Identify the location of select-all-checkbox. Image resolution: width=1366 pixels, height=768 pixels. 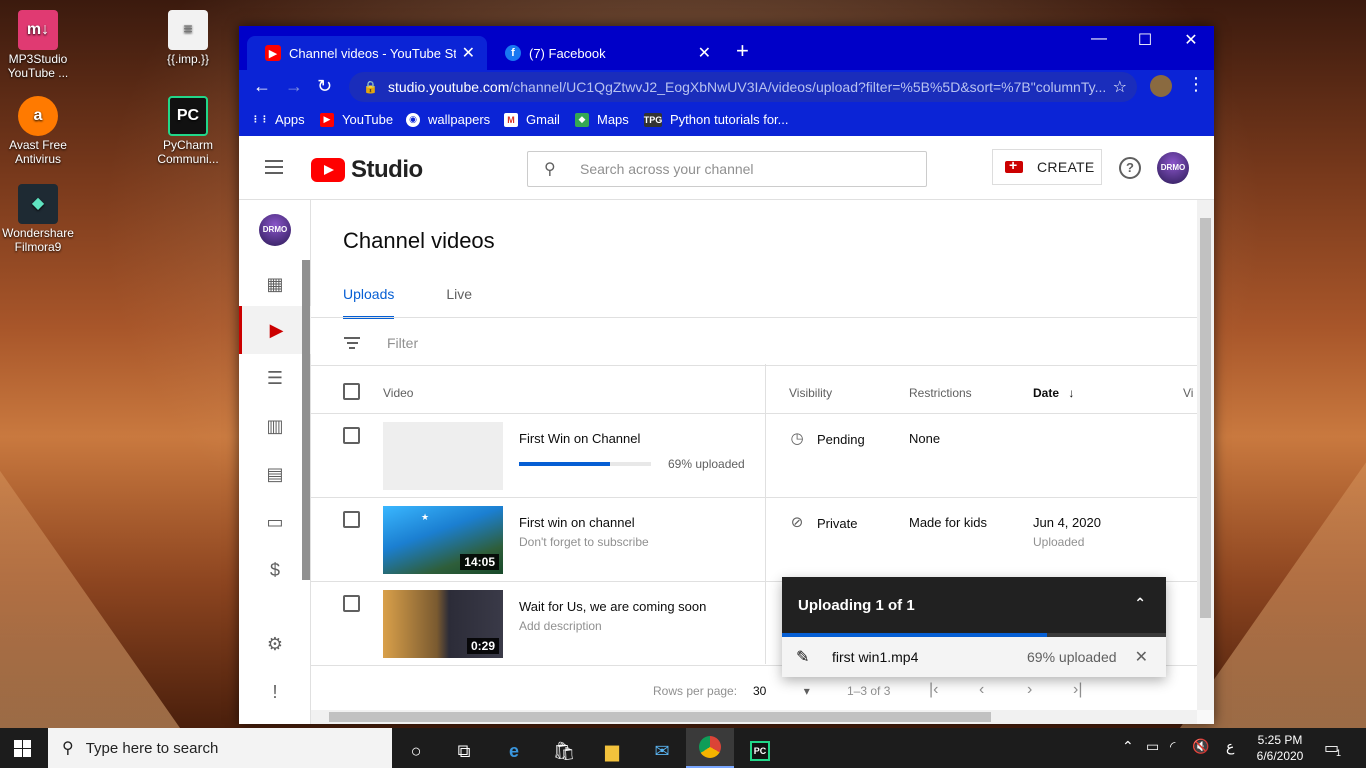
(351, 391).